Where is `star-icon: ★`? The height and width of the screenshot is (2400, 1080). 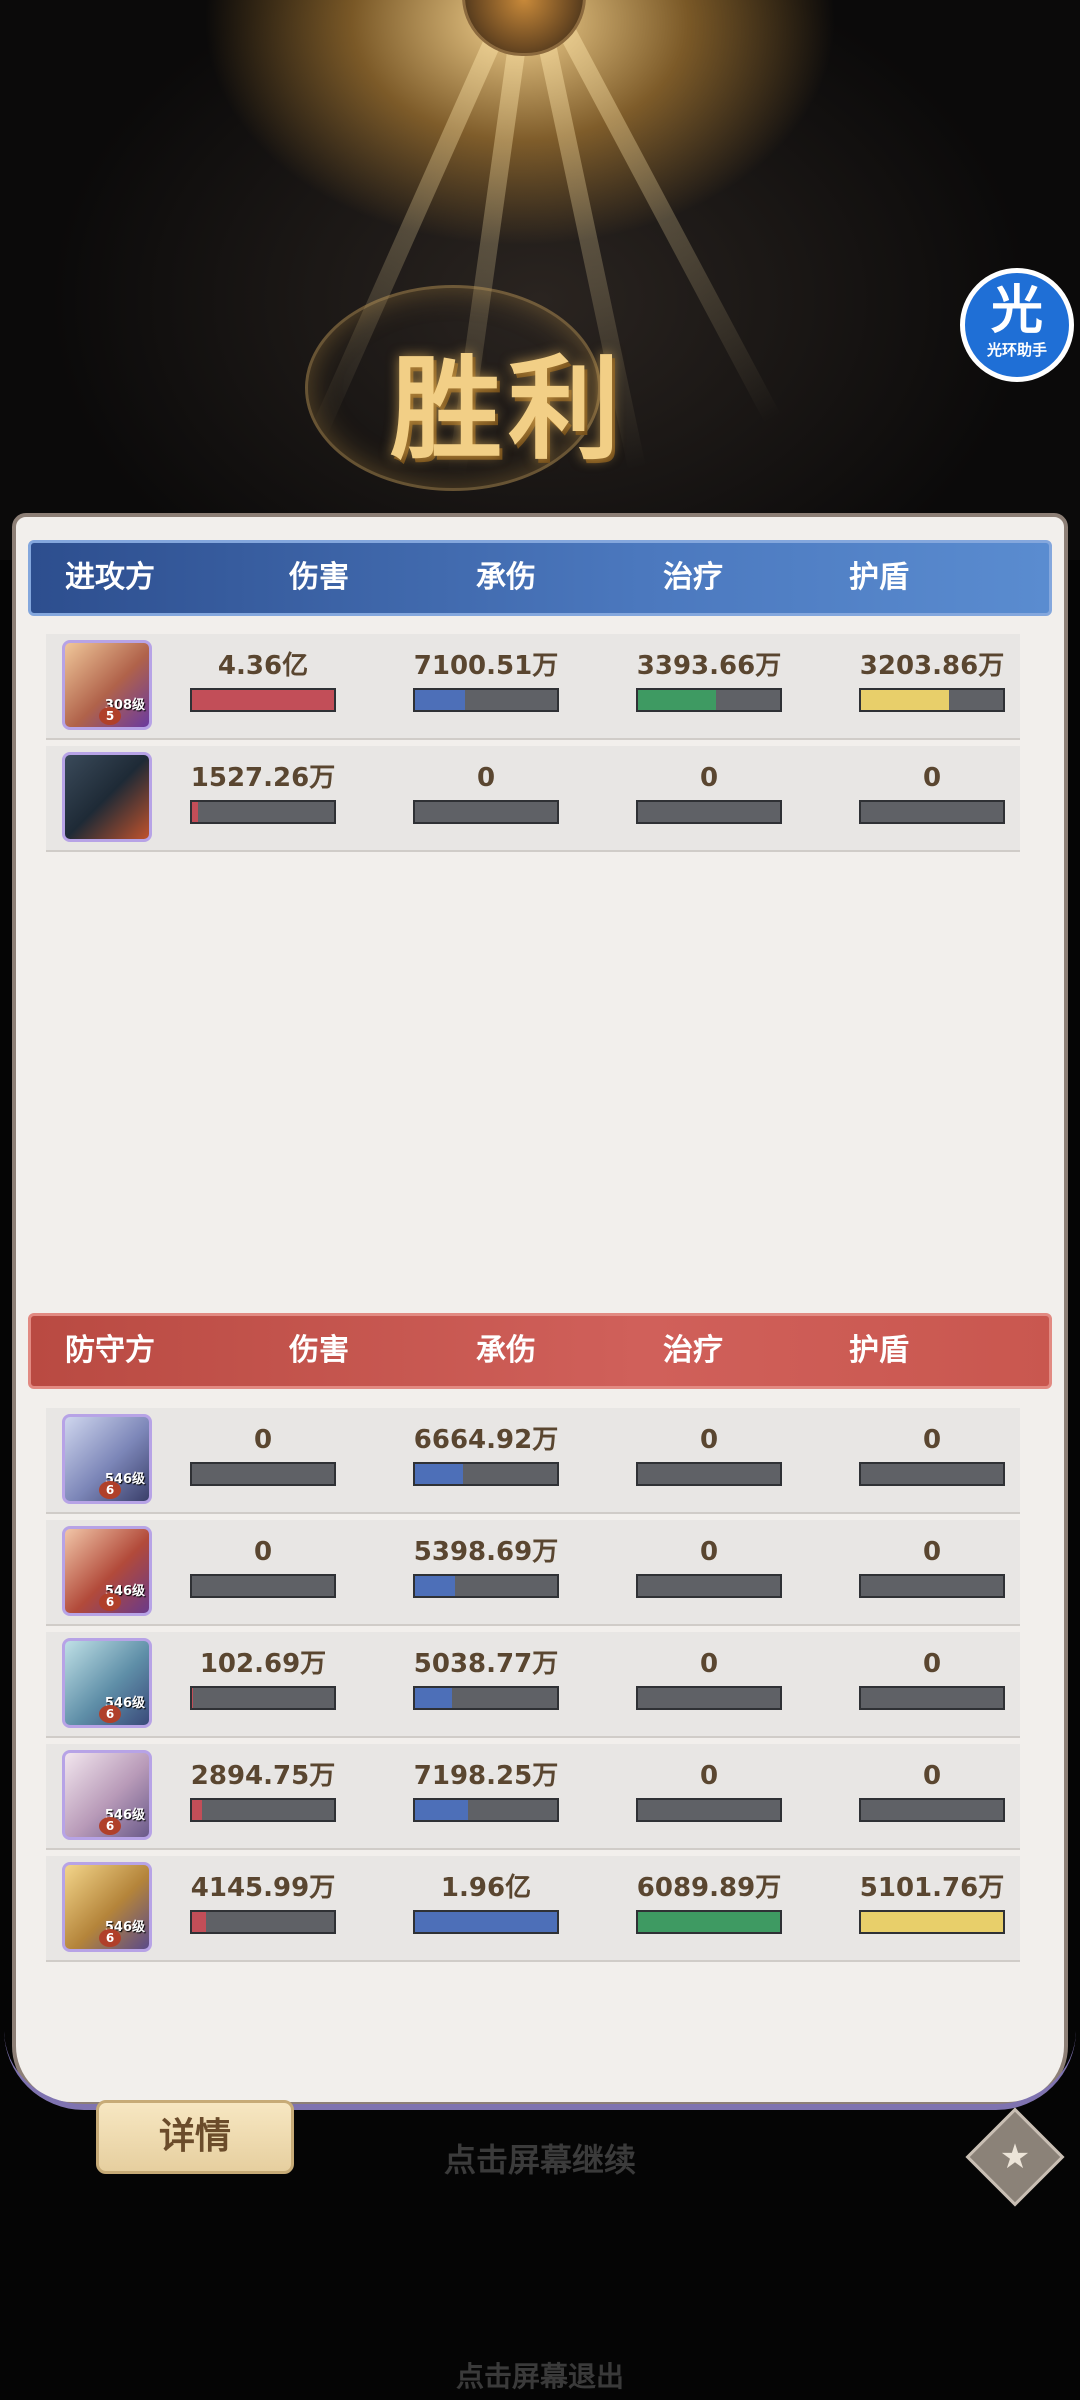 star-icon: ★ is located at coordinates (1015, 2157).